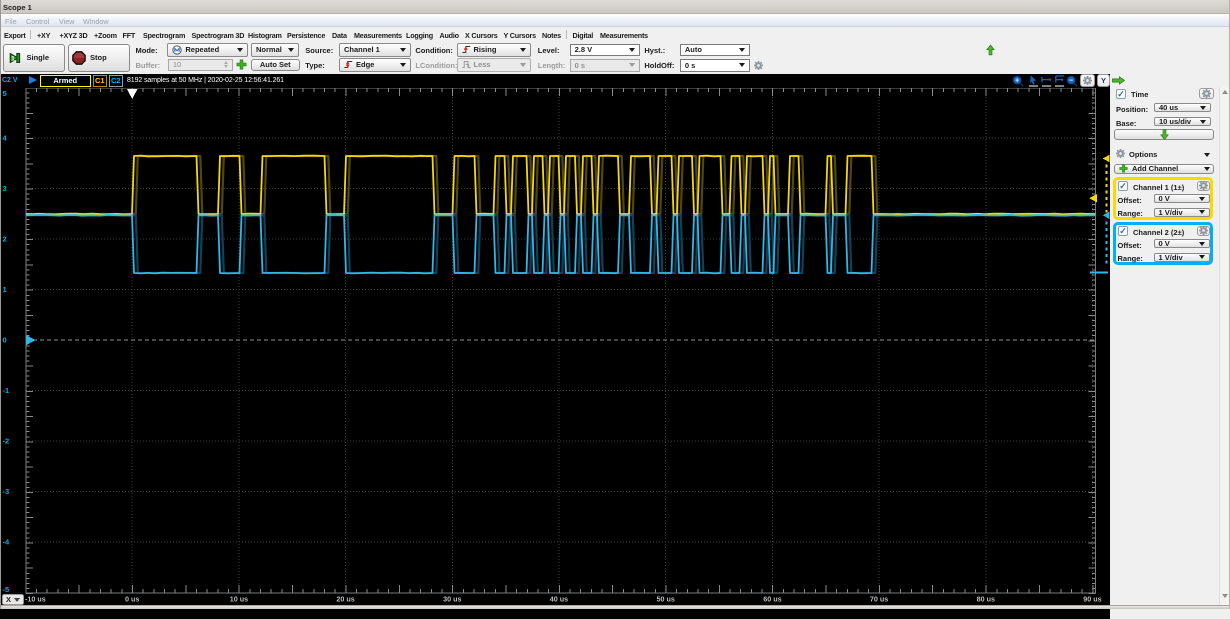 This screenshot has height=619, width=1230. Describe the element at coordinates (772, 598) in the screenshot. I see `svg-text: 60 us` at that location.